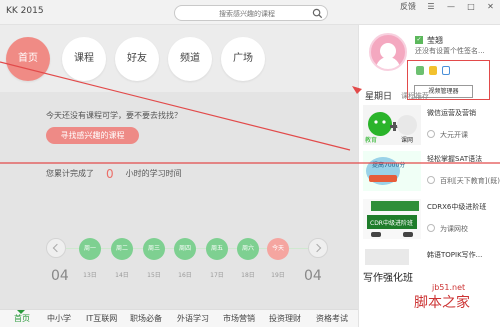 The image size is (500, 327). I want to click on day-wed: 周三, so click(154, 249).